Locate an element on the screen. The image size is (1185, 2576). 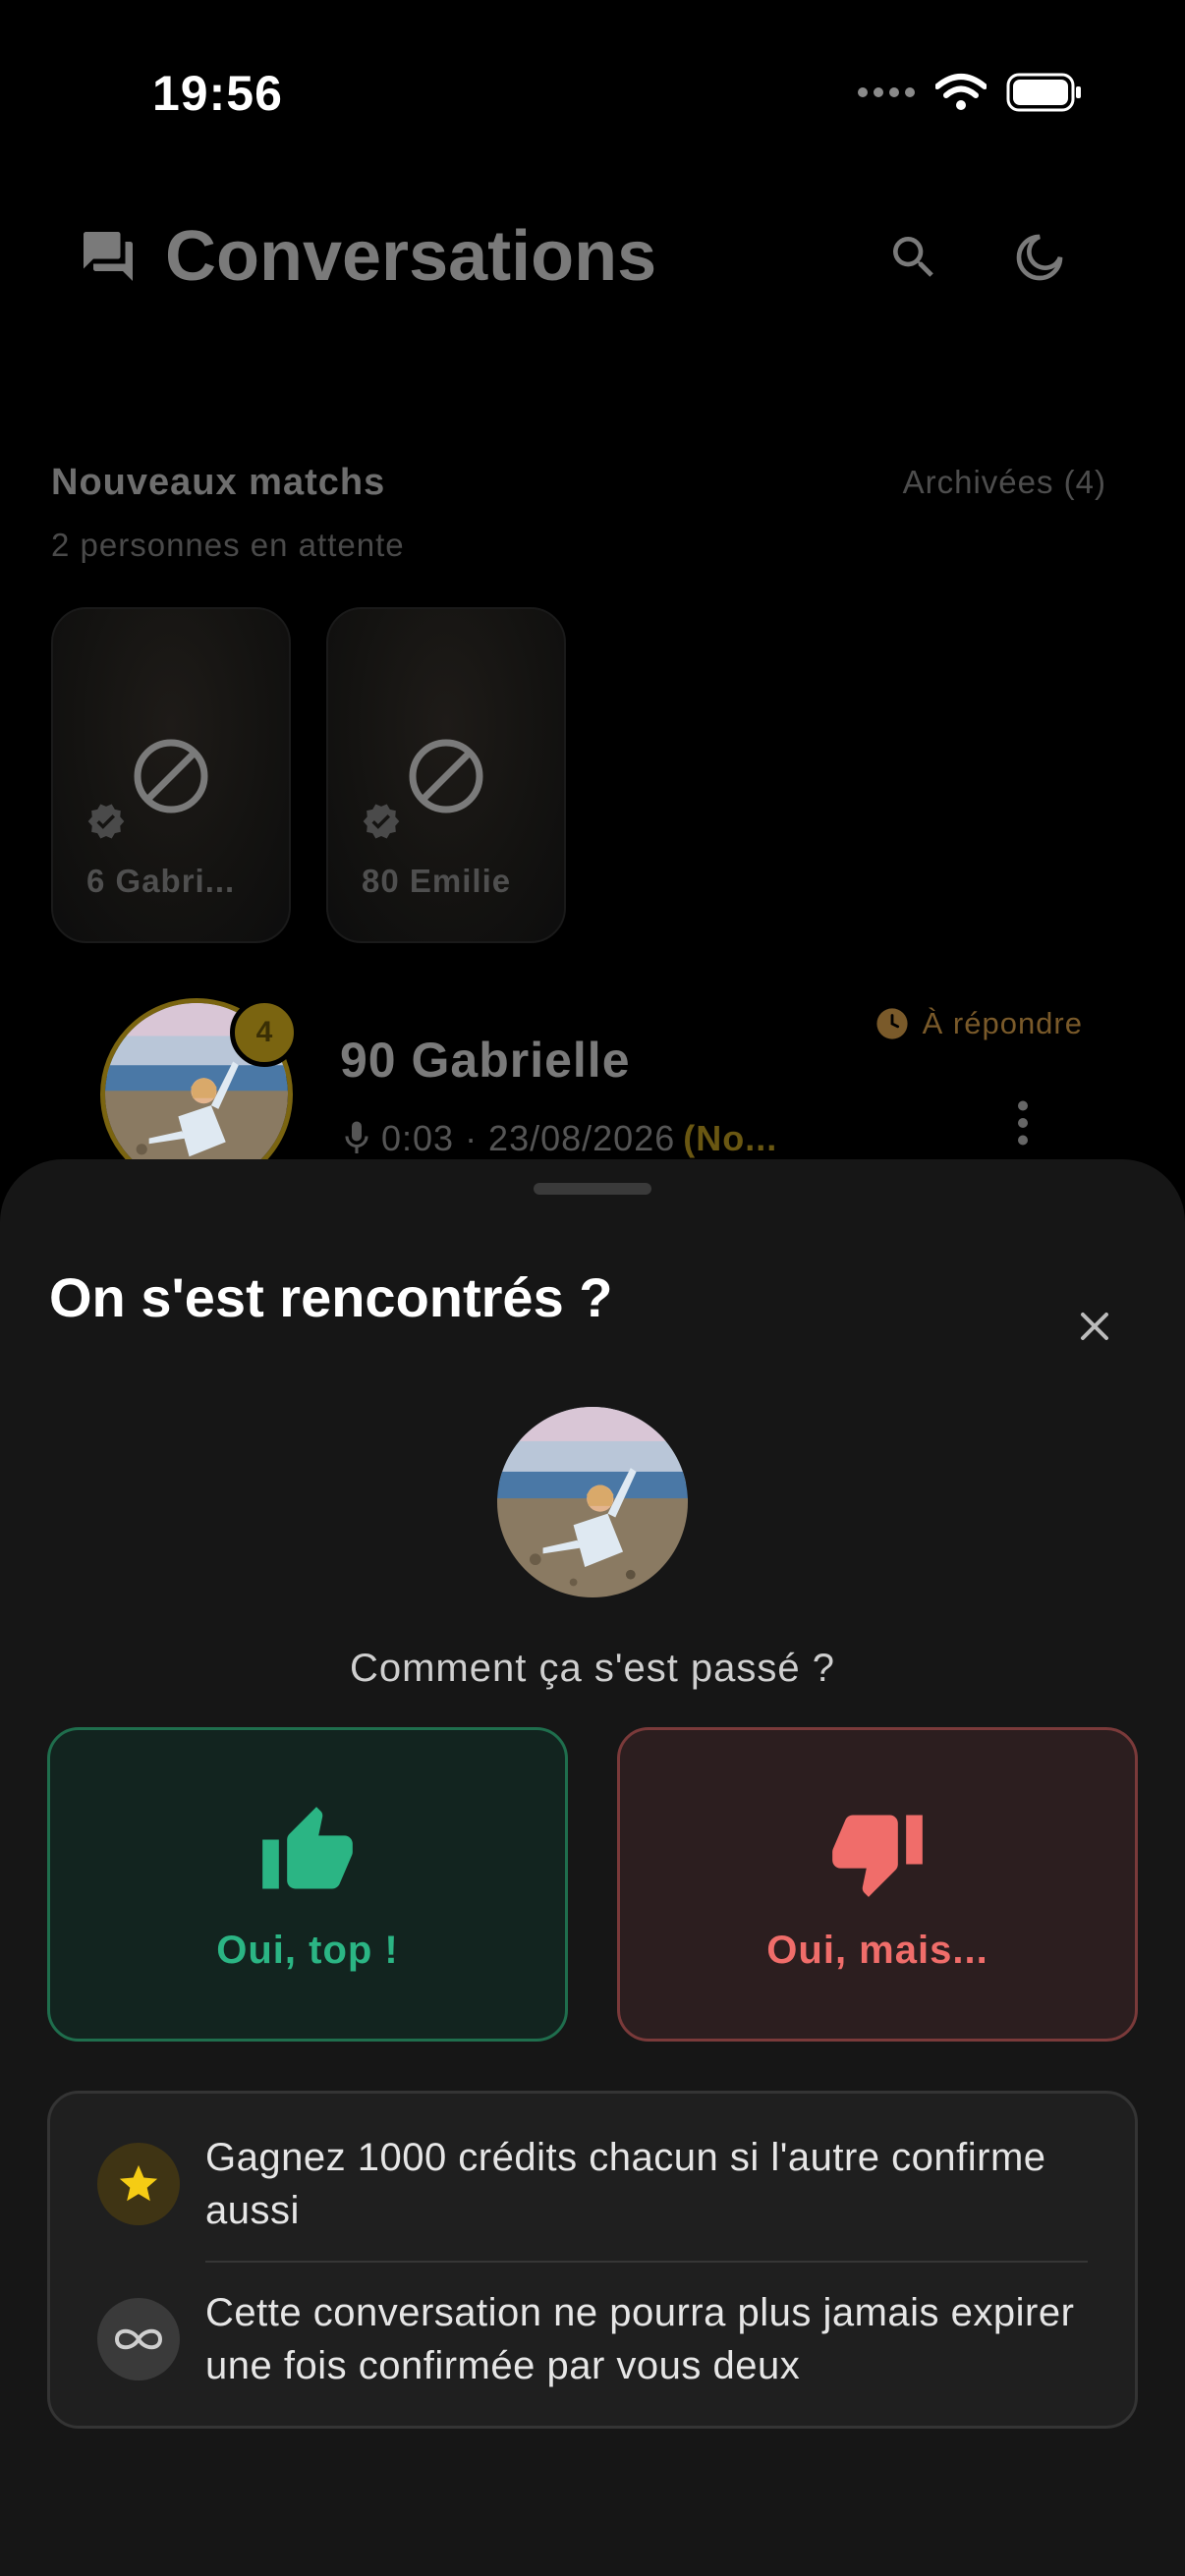
close-icon is located at coordinates (1095, 1326).